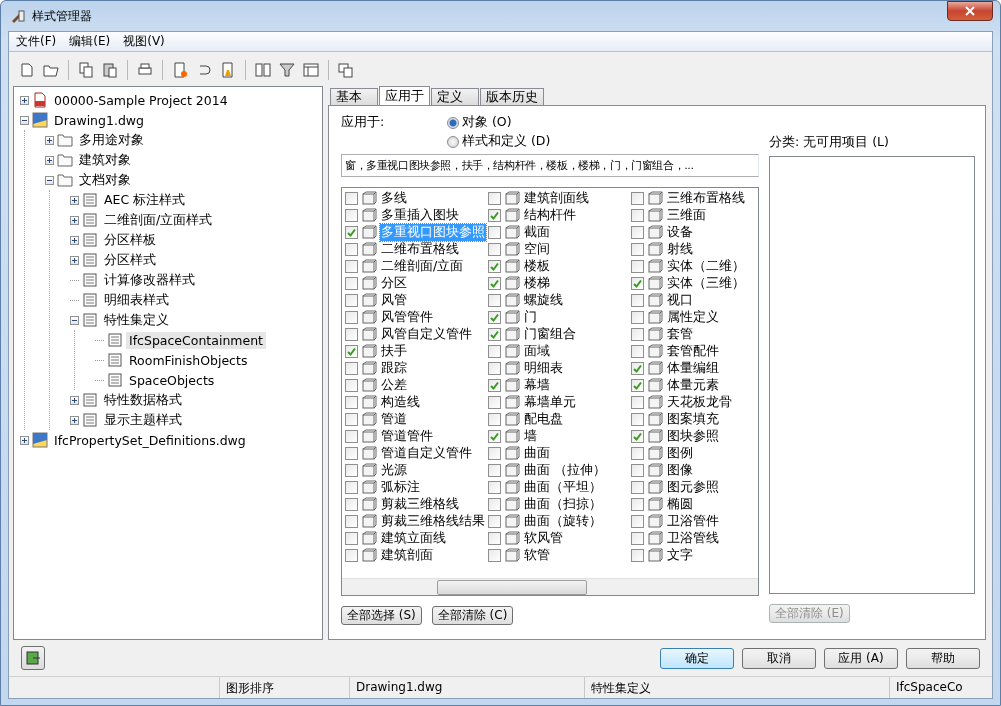 The height and width of the screenshot is (706, 1001). What do you see at coordinates (394, 470) in the screenshot?
I see `object-type-label: 光源` at bounding box center [394, 470].